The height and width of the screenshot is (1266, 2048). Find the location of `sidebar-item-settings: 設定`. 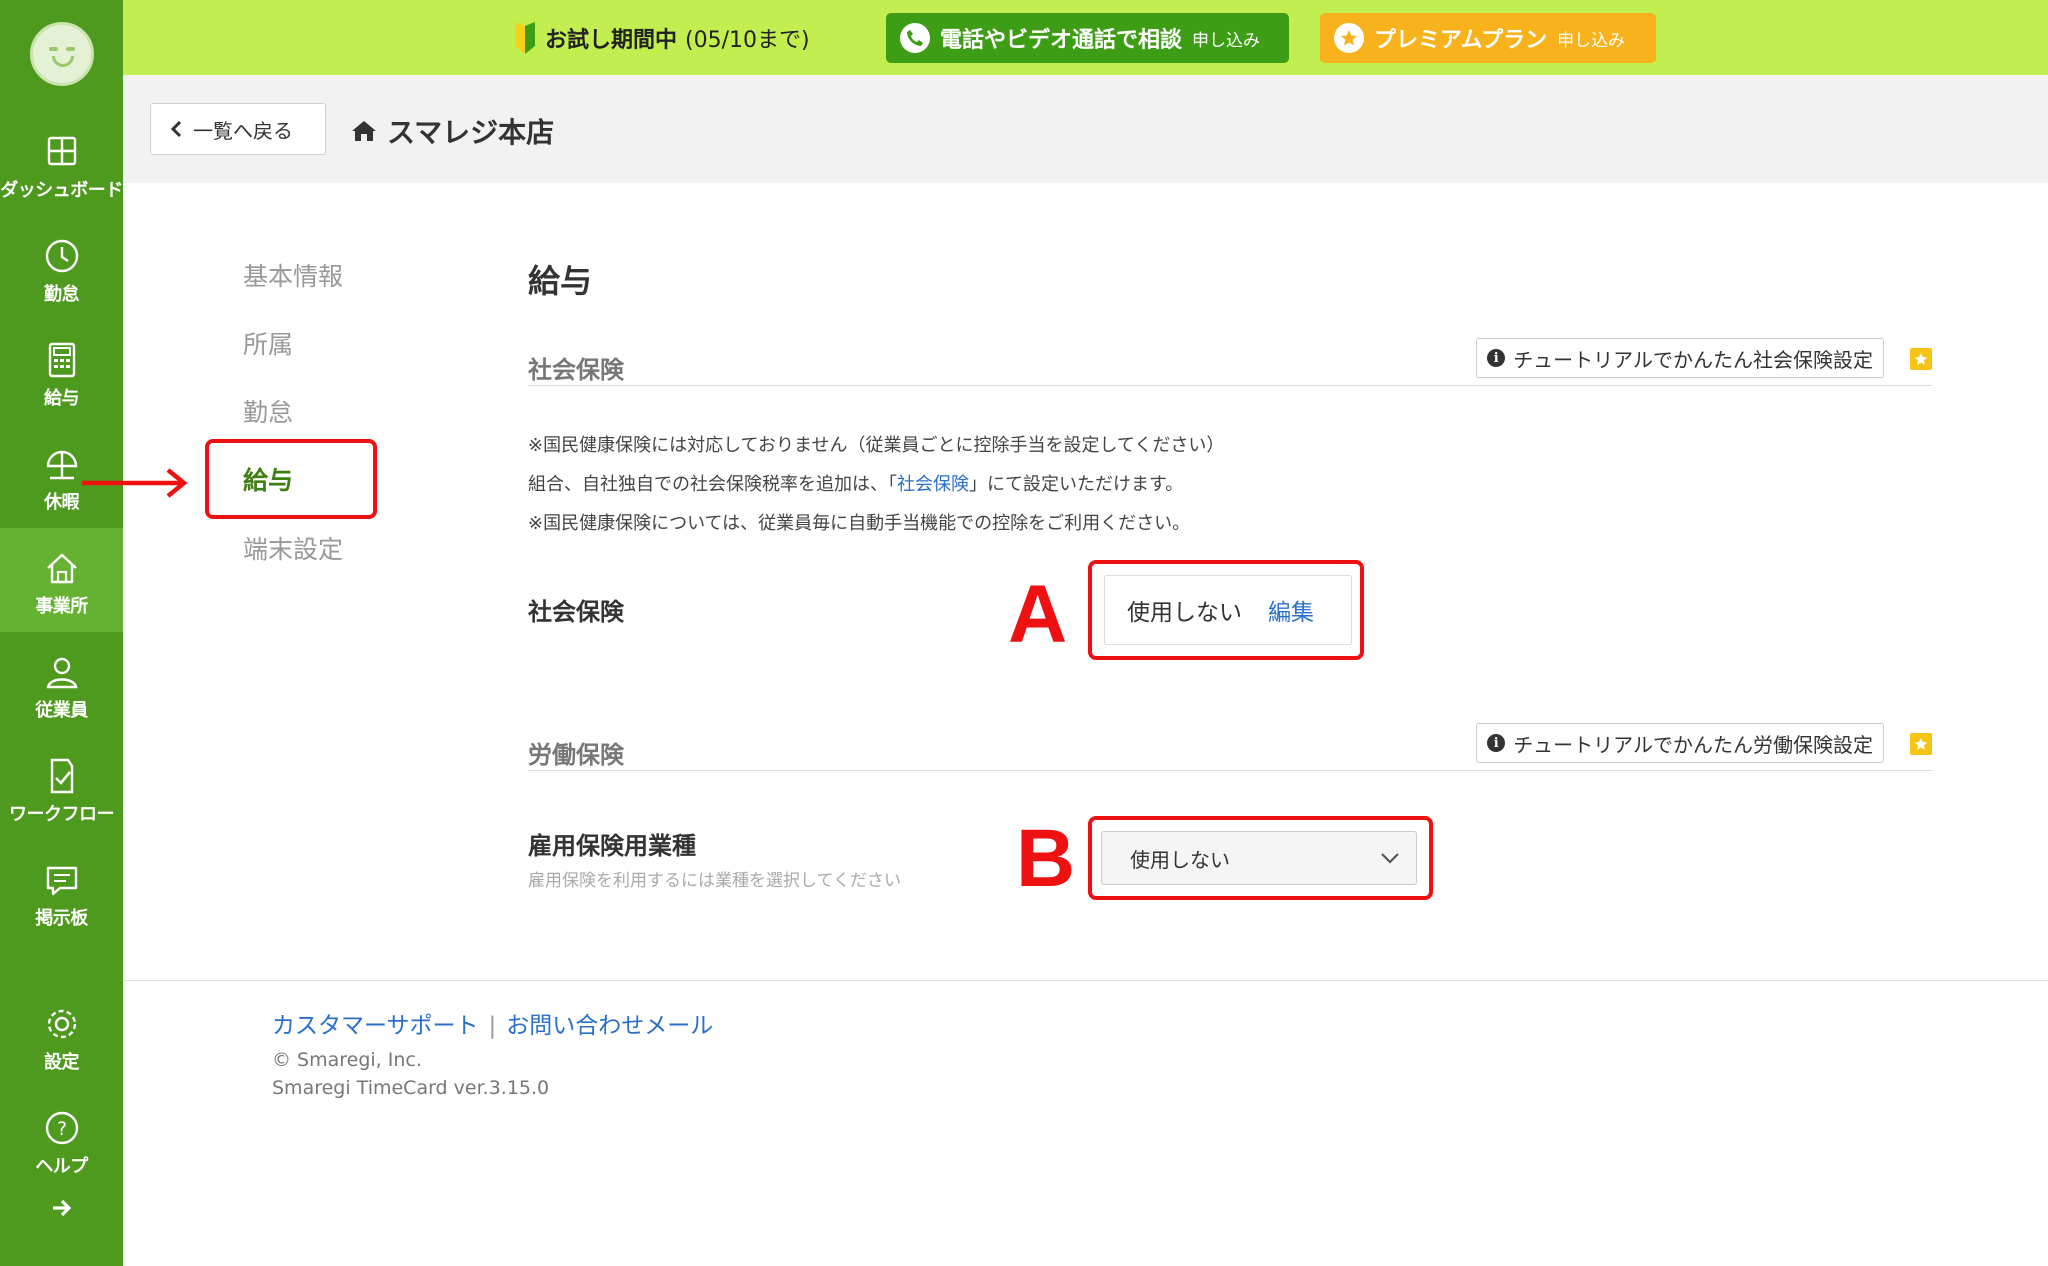

sidebar-item-settings: 設定 is located at coordinates (61, 1036).